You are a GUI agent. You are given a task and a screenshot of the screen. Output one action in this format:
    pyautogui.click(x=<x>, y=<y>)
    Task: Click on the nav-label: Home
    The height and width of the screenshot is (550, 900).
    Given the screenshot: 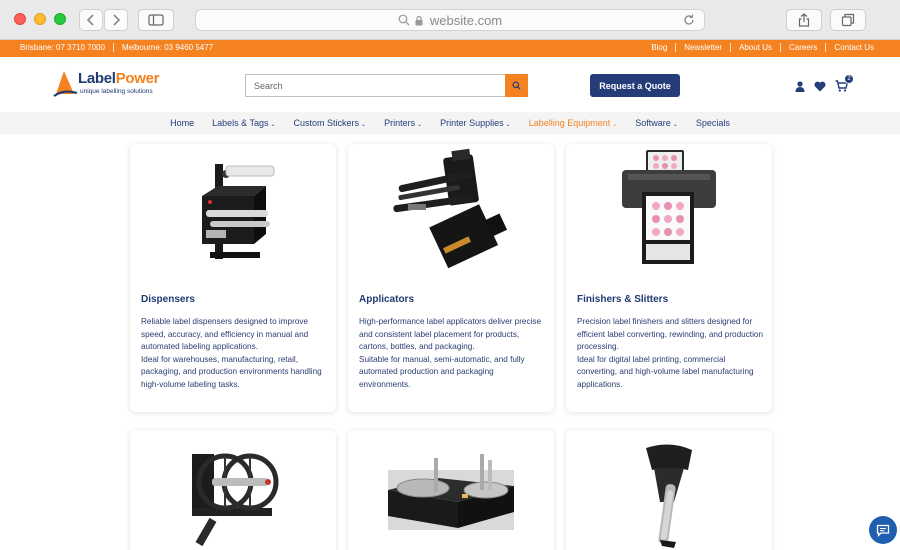 What is the action you would take?
    pyautogui.click(x=182, y=123)
    